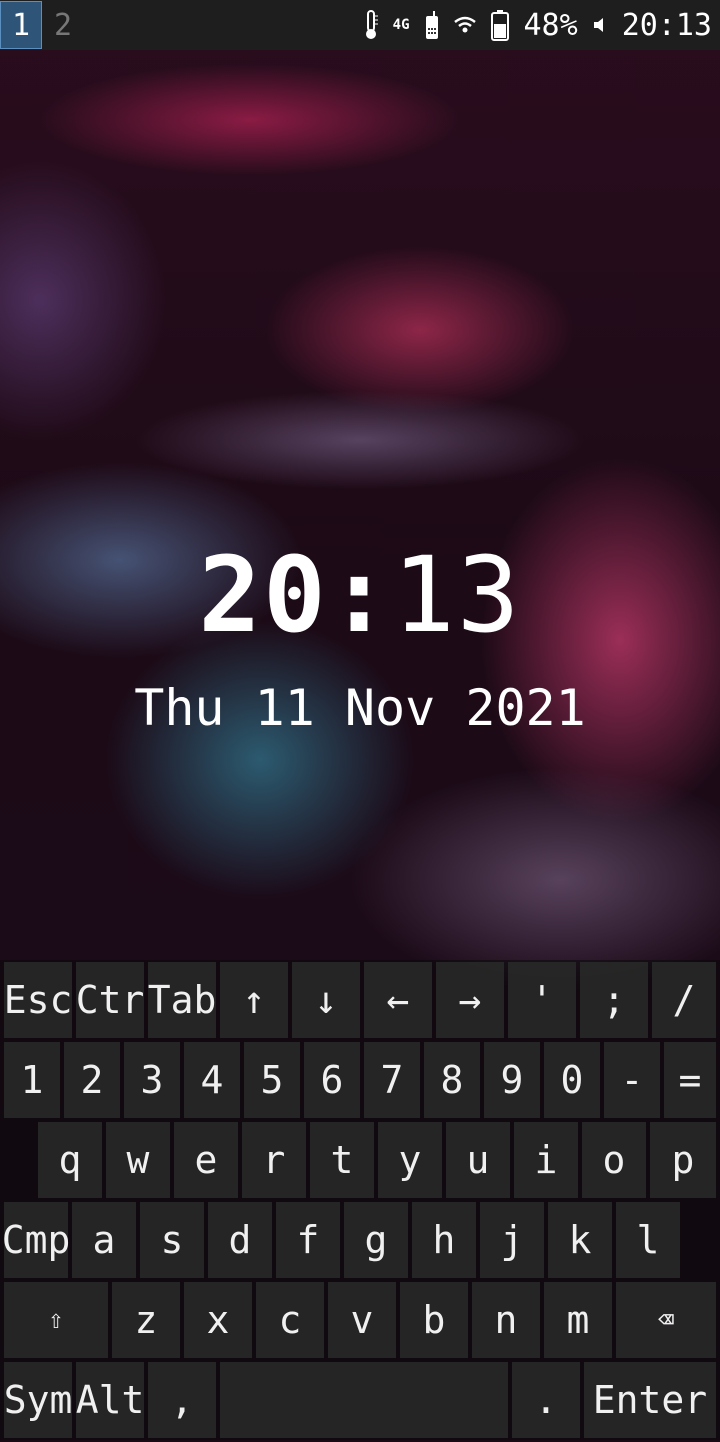  Describe the element at coordinates (600, 25) in the screenshot. I see `volume-icon` at that location.